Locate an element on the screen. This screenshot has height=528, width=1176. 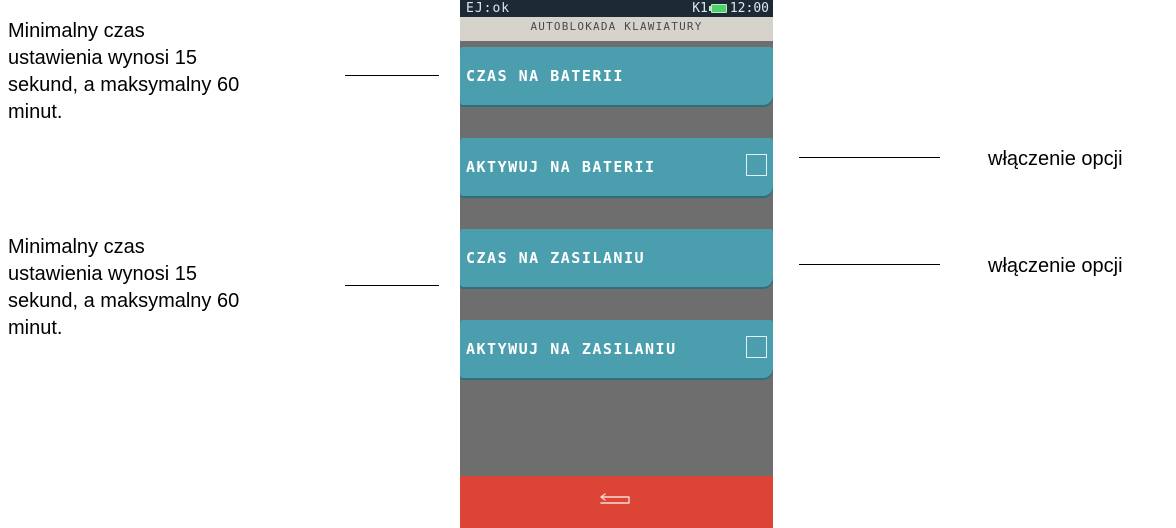
menu-item-czas-na-zasilaniu: CZAS NA ZASILANIU is located at coordinates (616, 258).